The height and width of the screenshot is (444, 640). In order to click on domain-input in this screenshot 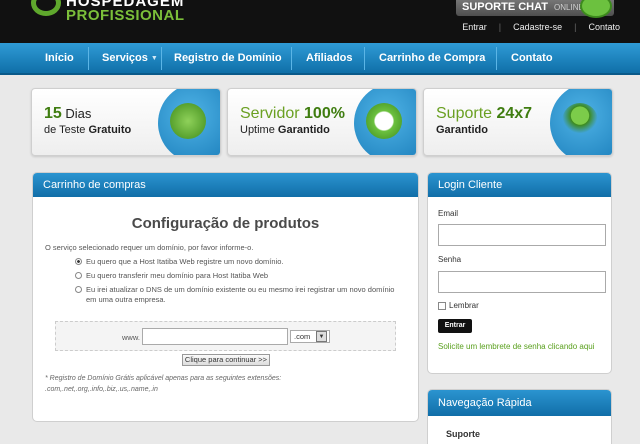, I will do `click(215, 336)`.